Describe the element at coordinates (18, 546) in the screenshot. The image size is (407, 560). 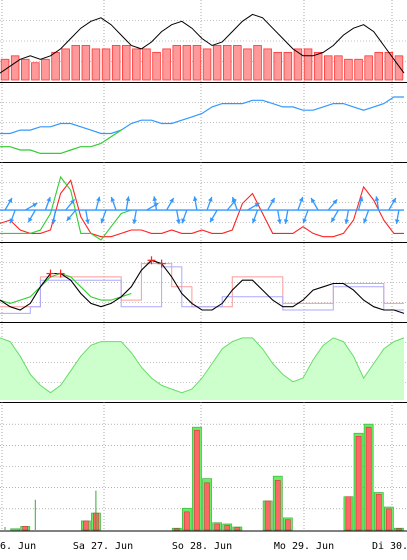
I see `x-tick-label-fr: Fr 26. Jun` at that location.